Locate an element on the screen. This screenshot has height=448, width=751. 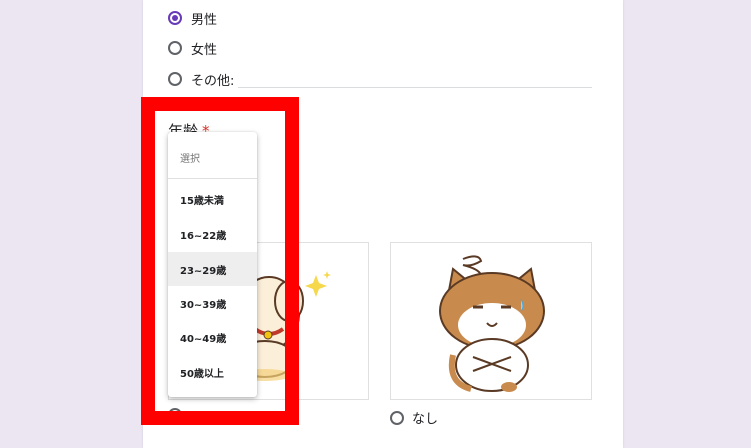
radio-label: なし is located at coordinates (425, 419).